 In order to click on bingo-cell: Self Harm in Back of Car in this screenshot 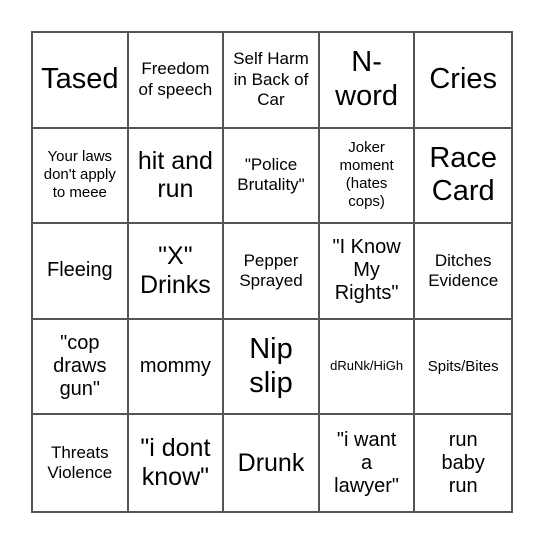, I will do `click(272, 81)`.